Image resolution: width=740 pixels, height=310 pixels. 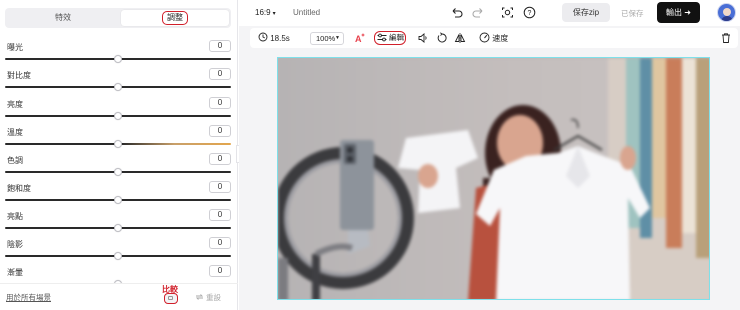 I want to click on slider-label: 亮點, so click(x=15, y=216).